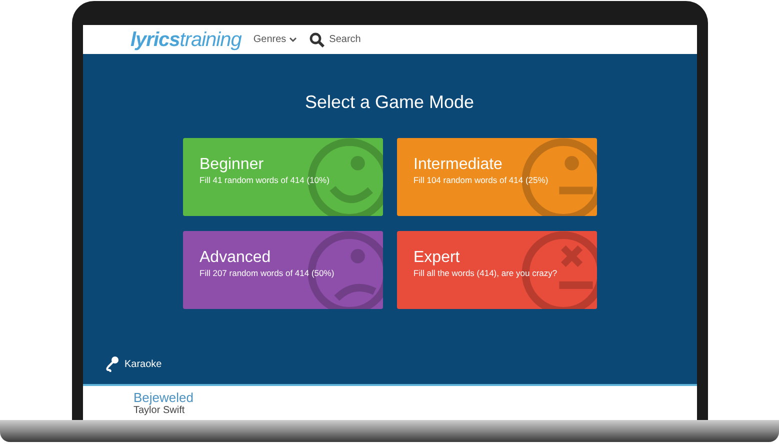 Image resolution: width=779 pixels, height=446 pixels. What do you see at coordinates (160, 411) in the screenshot?
I see `song-artist: Taylor Swift` at bounding box center [160, 411].